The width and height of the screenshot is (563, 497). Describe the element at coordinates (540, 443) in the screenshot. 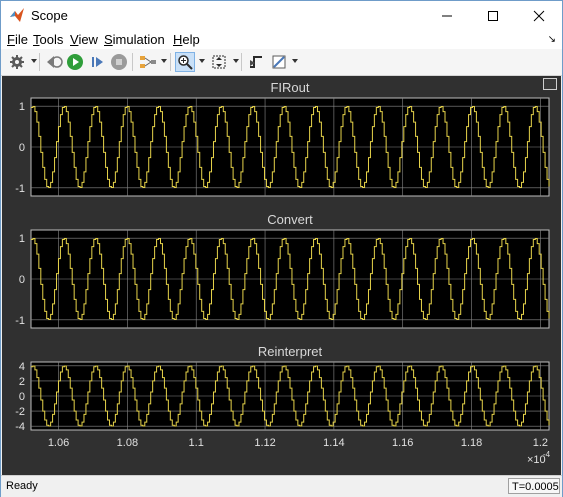

I see `x-tick-label: 1.2` at that location.